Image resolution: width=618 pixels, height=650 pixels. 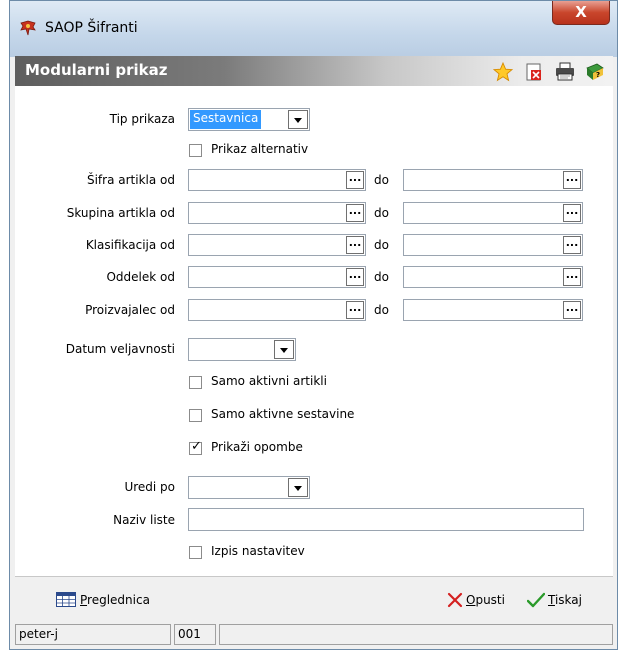 What do you see at coordinates (226, 119) in the screenshot?
I see `tip-prikaza-value: Sestavnica` at bounding box center [226, 119].